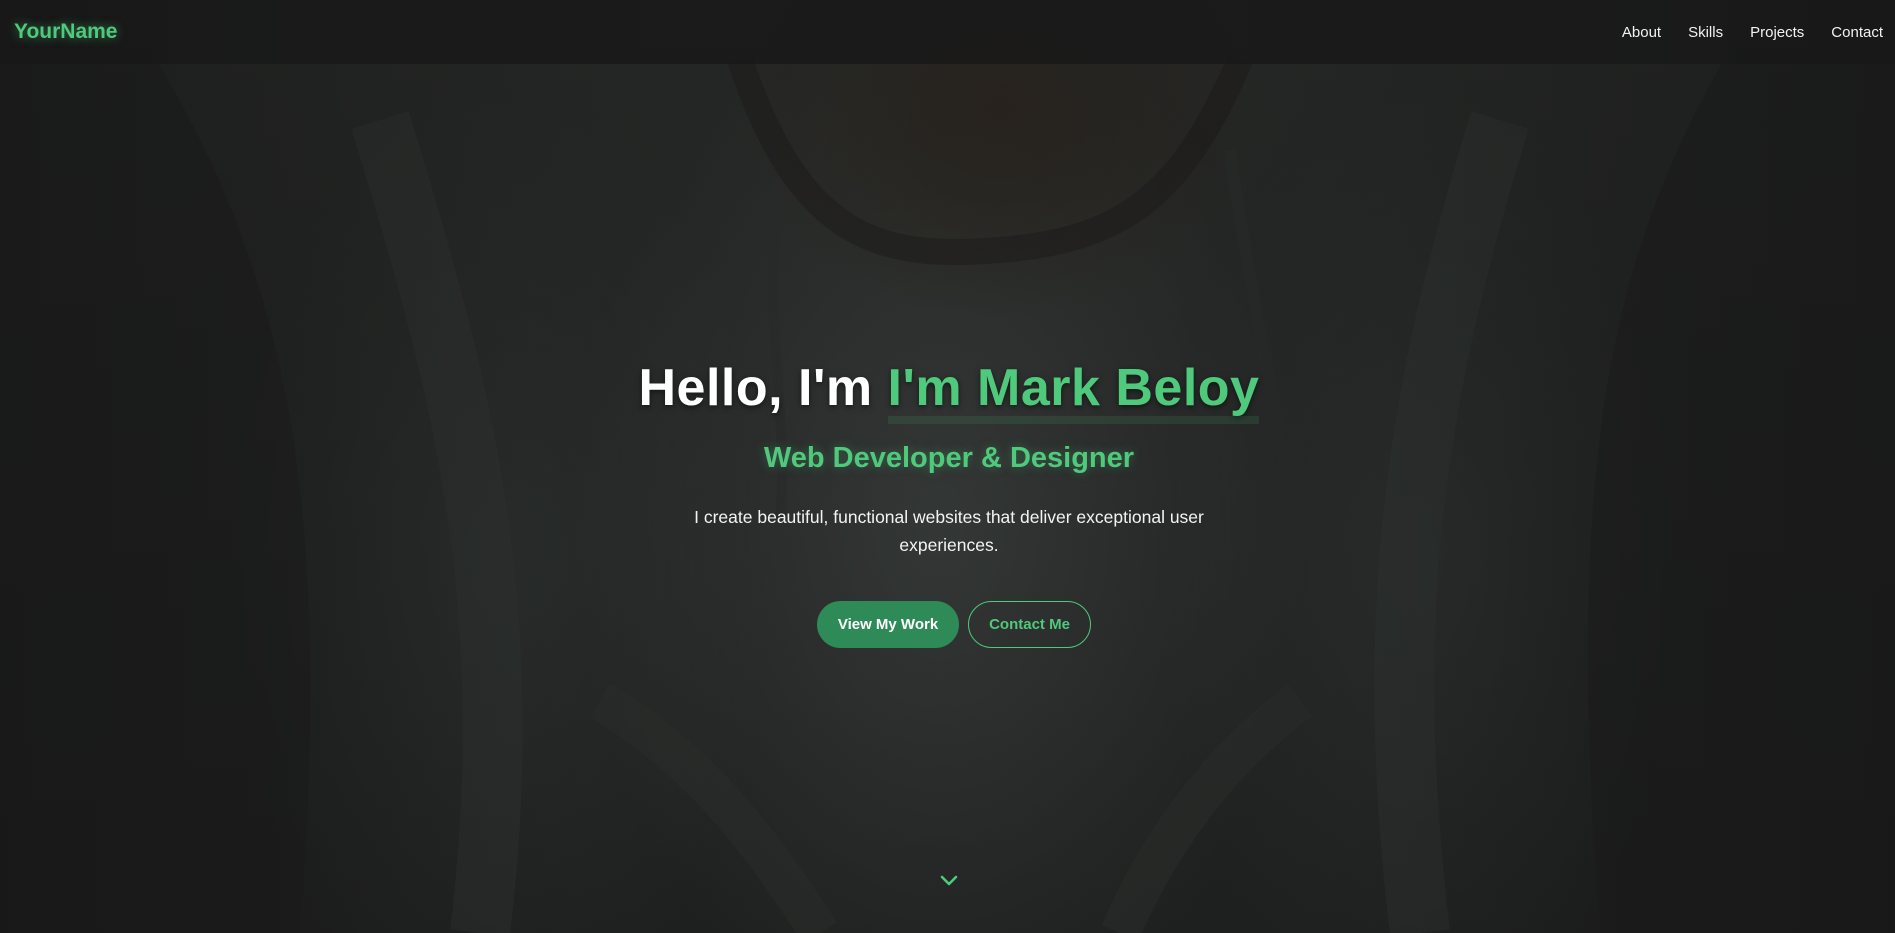  What do you see at coordinates (1641, 32) in the screenshot?
I see `nav-link-about: About` at bounding box center [1641, 32].